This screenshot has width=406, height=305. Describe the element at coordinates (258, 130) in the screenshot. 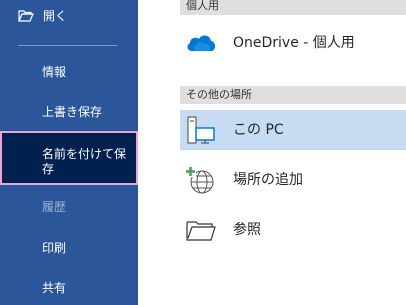

I see `location-label: この PC` at that location.